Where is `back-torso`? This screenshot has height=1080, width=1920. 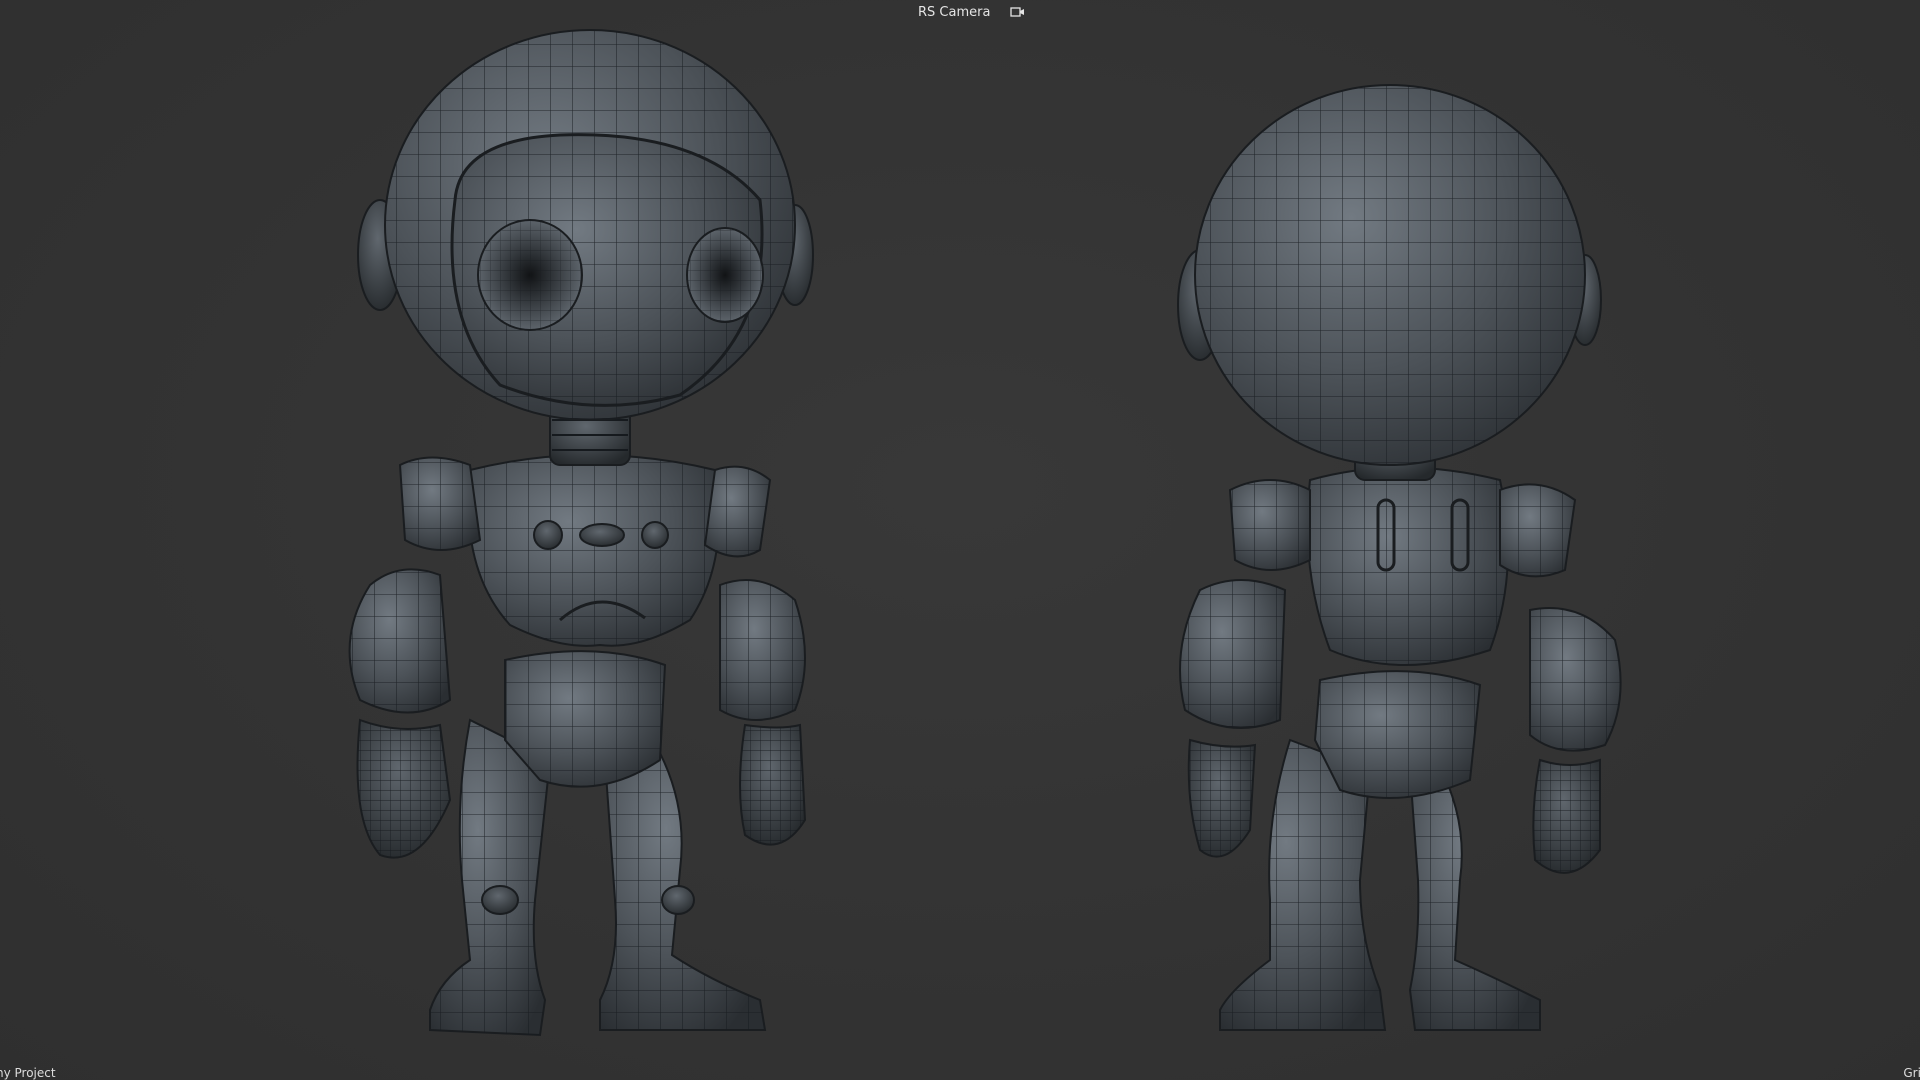
back-torso is located at coordinates (1407, 566).